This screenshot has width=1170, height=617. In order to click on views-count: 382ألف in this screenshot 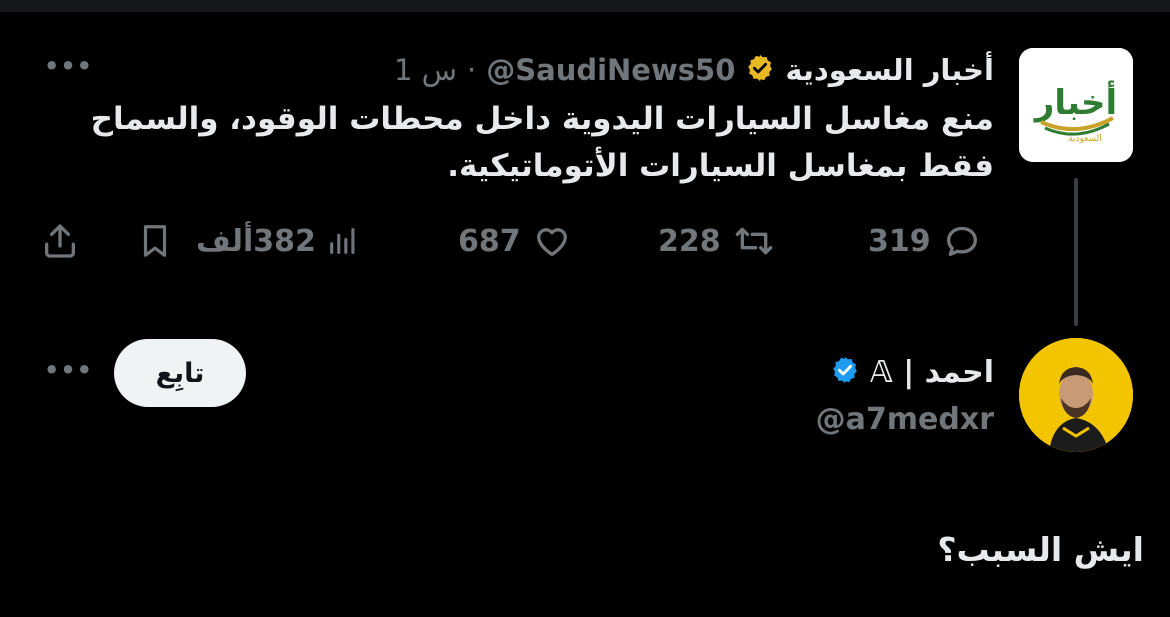, I will do `click(256, 241)`.